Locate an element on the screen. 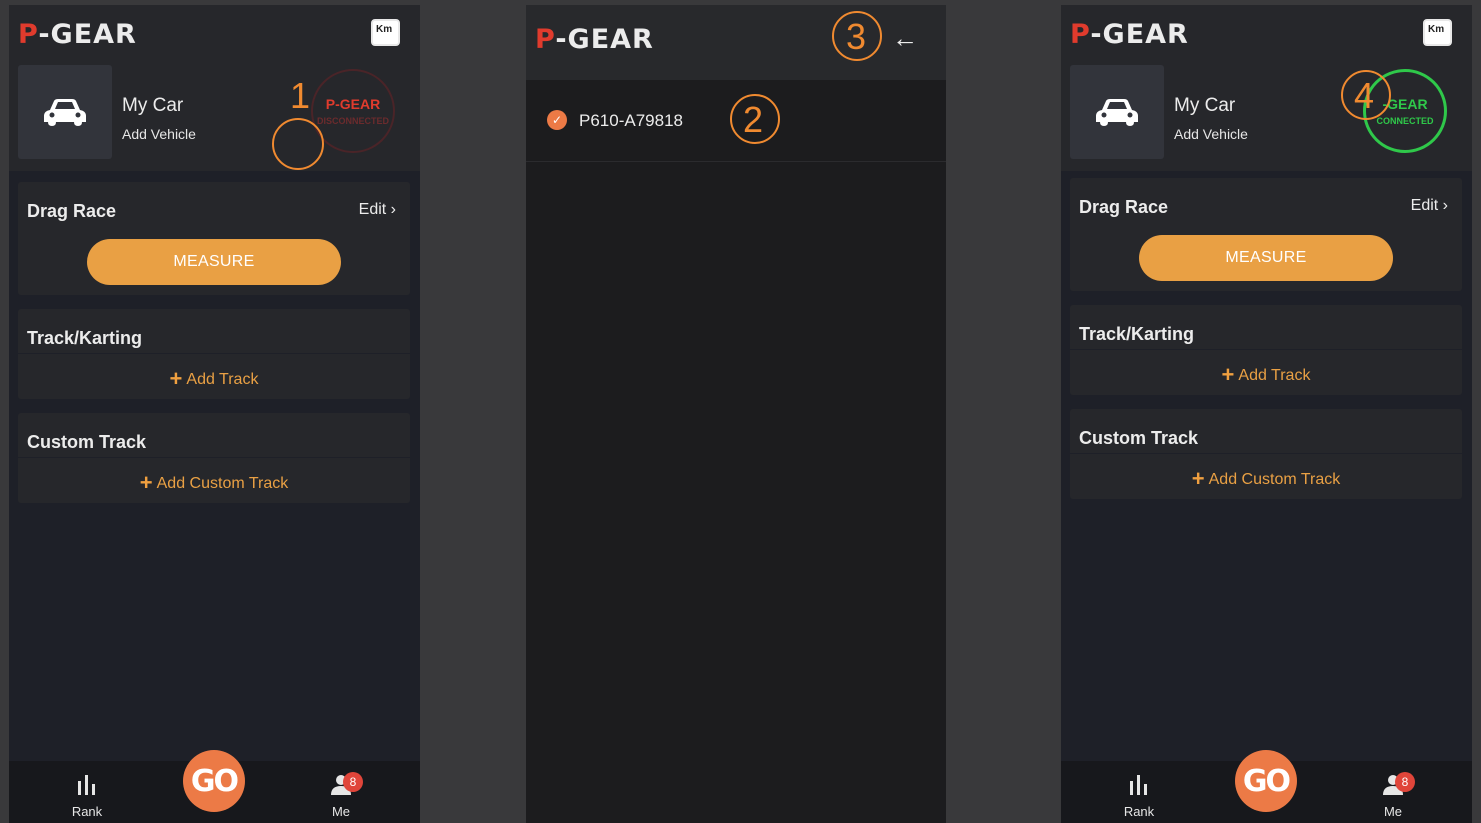 The image size is (1481, 823). back-arrow-icon: ← is located at coordinates (905, 38).